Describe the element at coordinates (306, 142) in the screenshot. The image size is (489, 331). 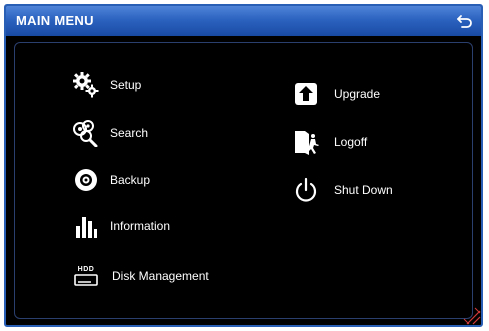
I see `exit-door-icon` at that location.